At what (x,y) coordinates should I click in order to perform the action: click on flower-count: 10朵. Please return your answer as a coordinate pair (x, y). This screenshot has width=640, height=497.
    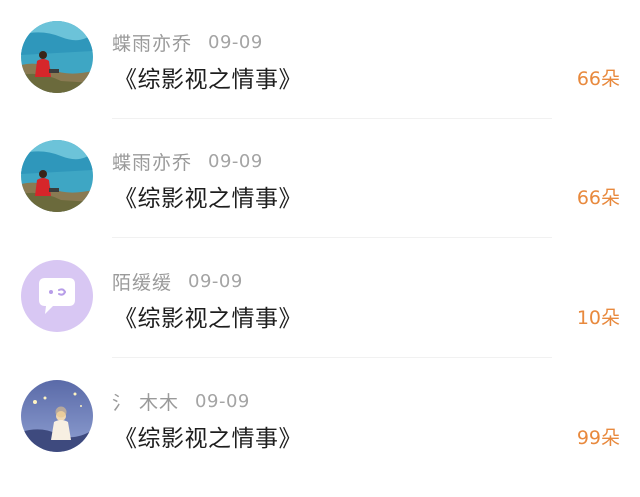
    Looking at the image, I should click on (598, 318).